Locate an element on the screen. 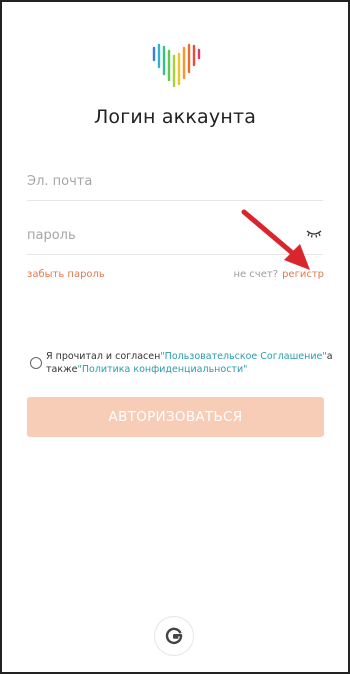  google-icon is located at coordinates (174, 636).